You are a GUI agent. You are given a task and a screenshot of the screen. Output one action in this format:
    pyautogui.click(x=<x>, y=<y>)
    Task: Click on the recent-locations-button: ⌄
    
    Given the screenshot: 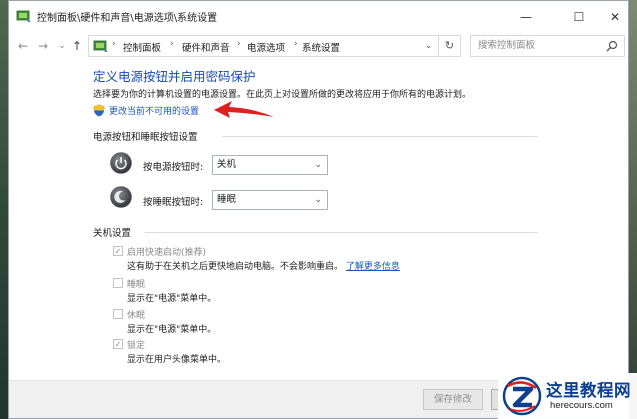 What is the action you would take?
    pyautogui.click(x=62, y=46)
    